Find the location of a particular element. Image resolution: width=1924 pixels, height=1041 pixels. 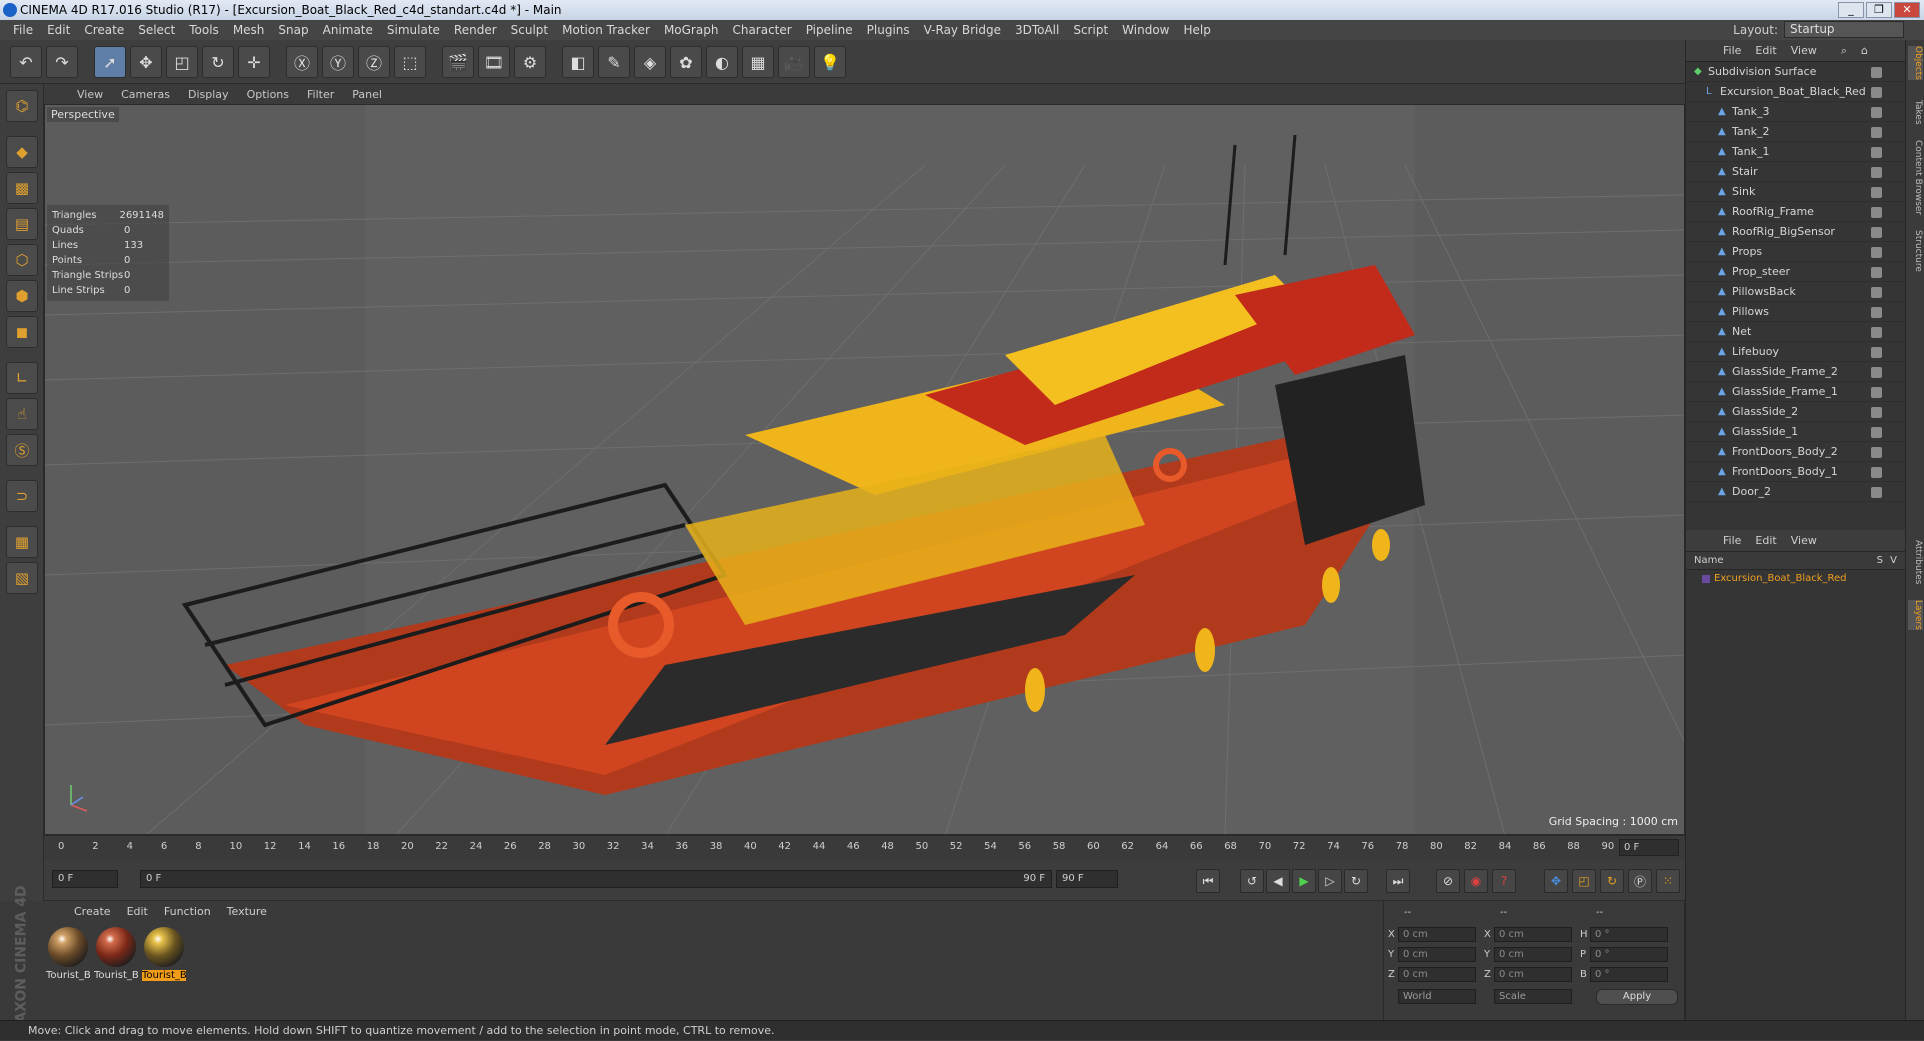

workplane-mode-icon: ▤ is located at coordinates (22, 224).